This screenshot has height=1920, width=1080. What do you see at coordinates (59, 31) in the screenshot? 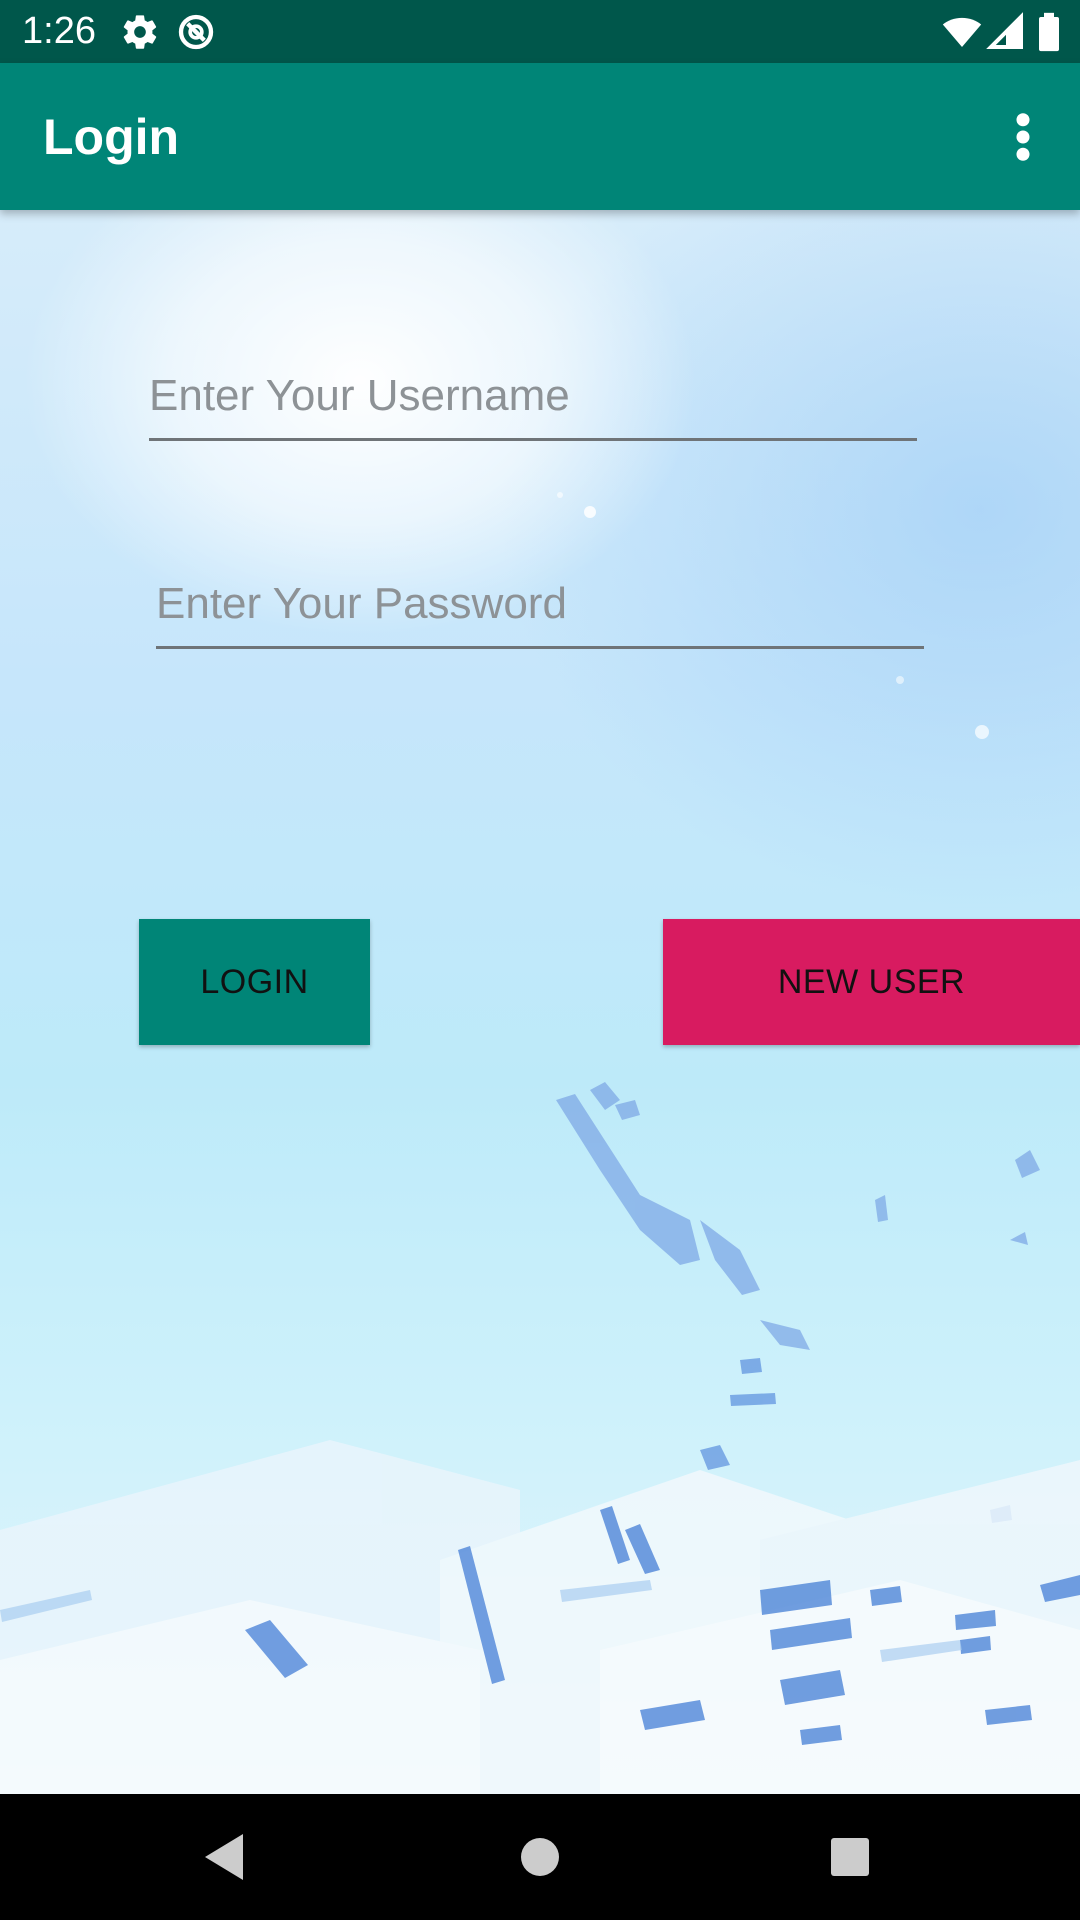
I see `status-time: 1:26` at bounding box center [59, 31].